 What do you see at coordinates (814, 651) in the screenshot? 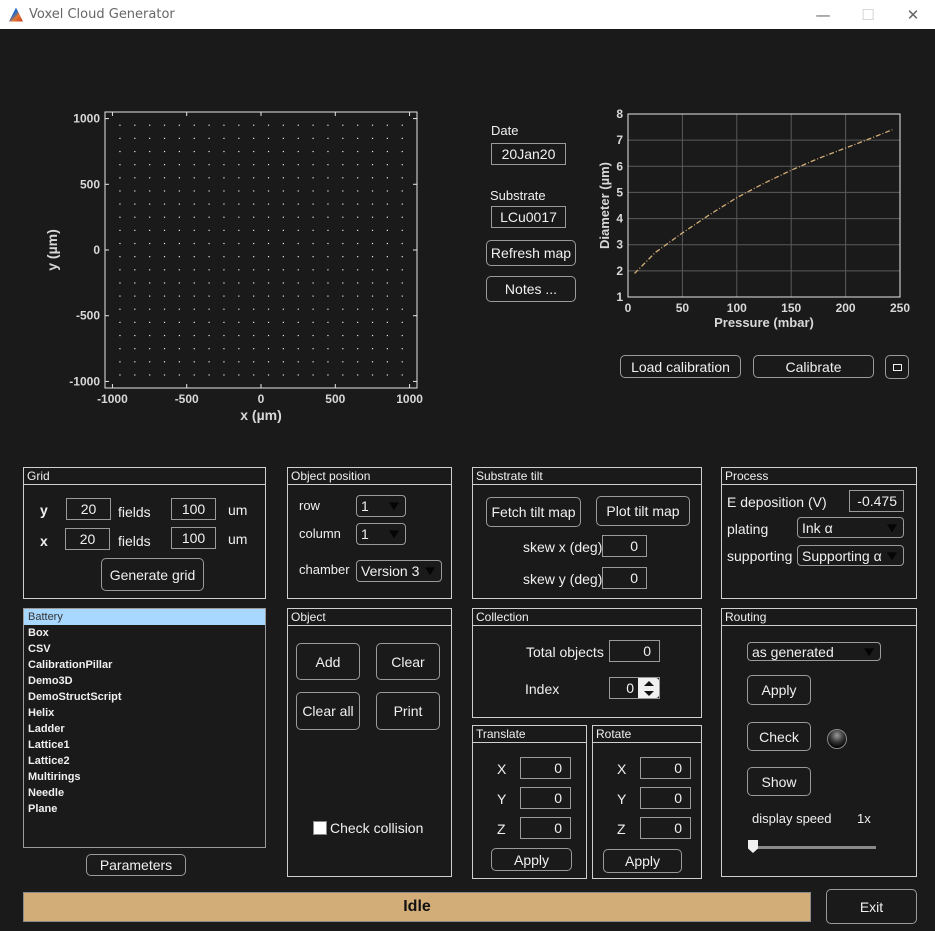
I see `routing-mode-dropdown: as generated` at bounding box center [814, 651].